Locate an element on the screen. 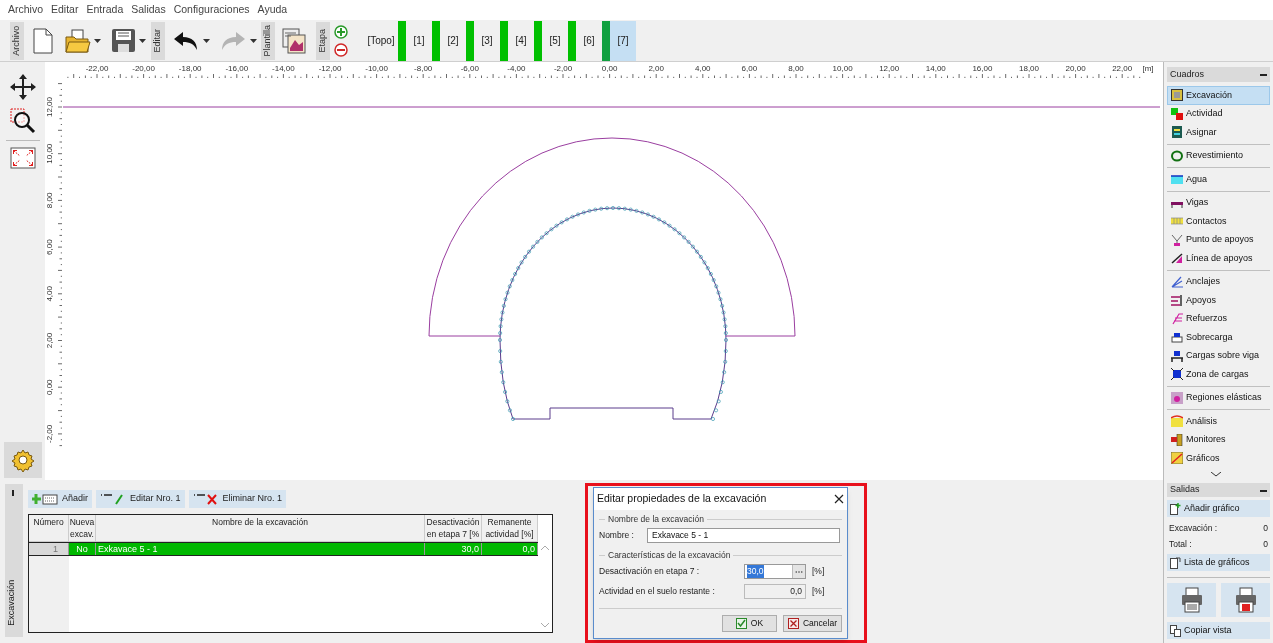 The height and width of the screenshot is (643, 1273). cancel-icon is located at coordinates (793, 623).